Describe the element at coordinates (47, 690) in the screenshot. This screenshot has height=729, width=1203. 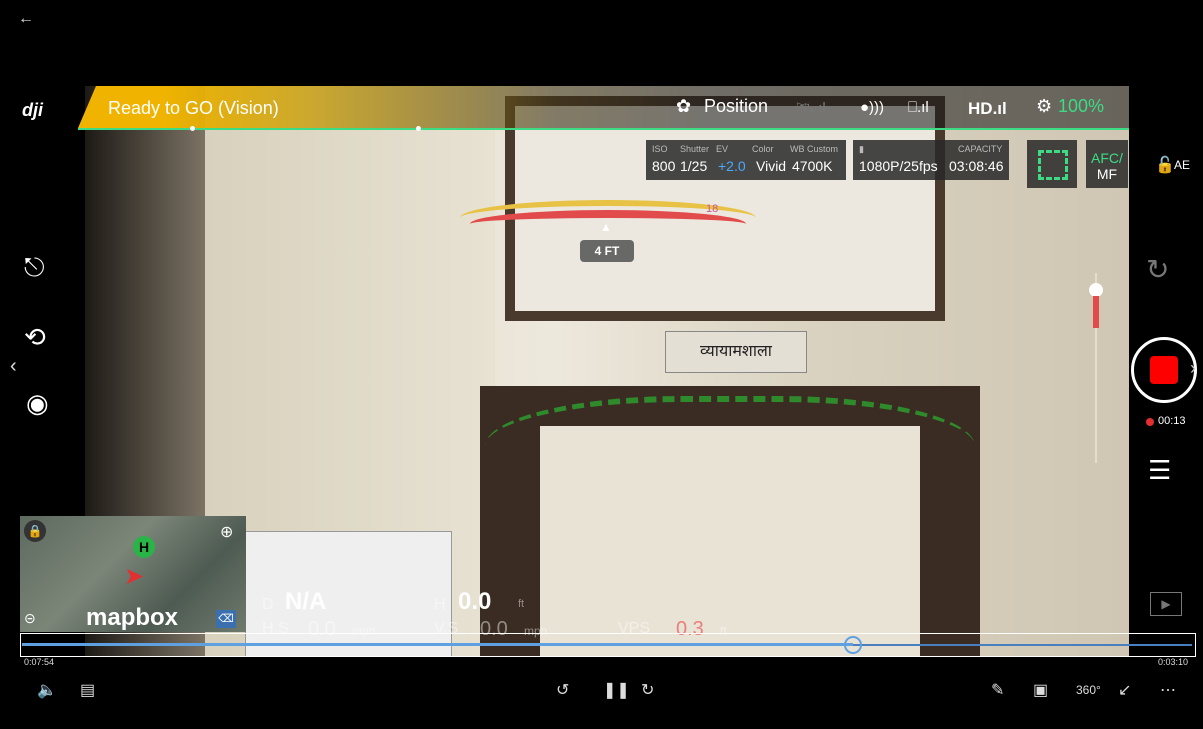
I see `volume-icon: 🔈` at that location.